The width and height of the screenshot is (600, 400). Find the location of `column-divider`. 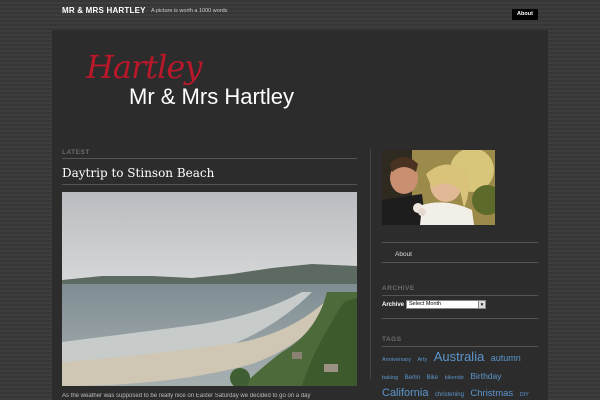

column-divider is located at coordinates (370, 264).